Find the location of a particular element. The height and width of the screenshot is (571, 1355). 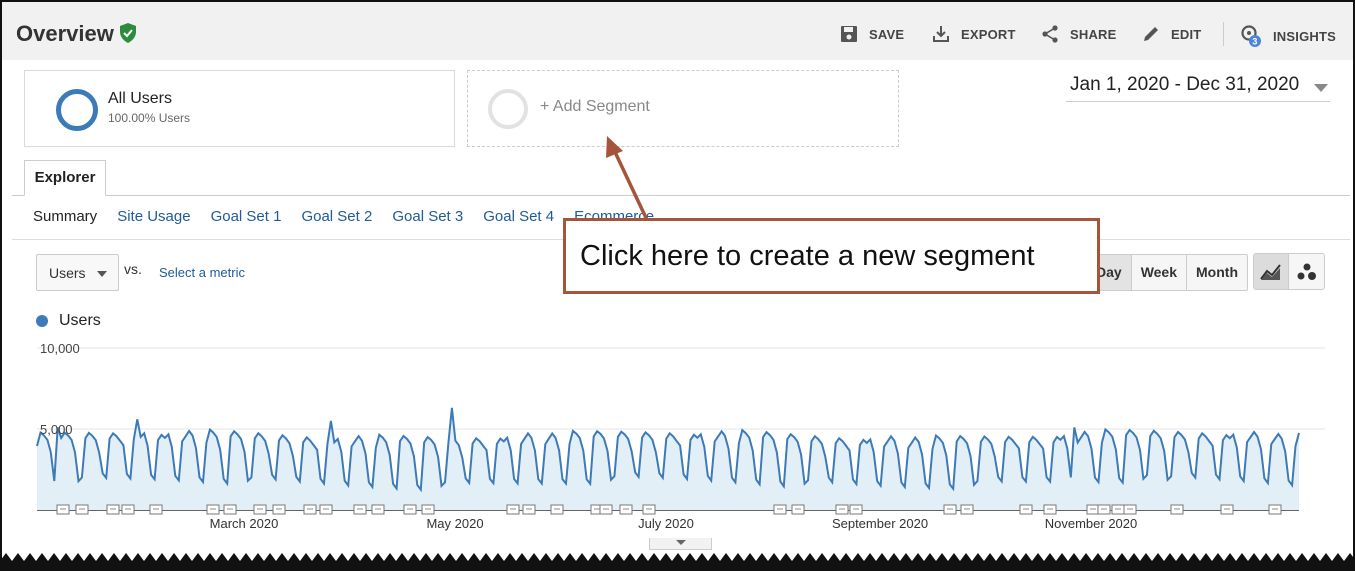

edit-button: EDIT is located at coordinates (1171, 34).